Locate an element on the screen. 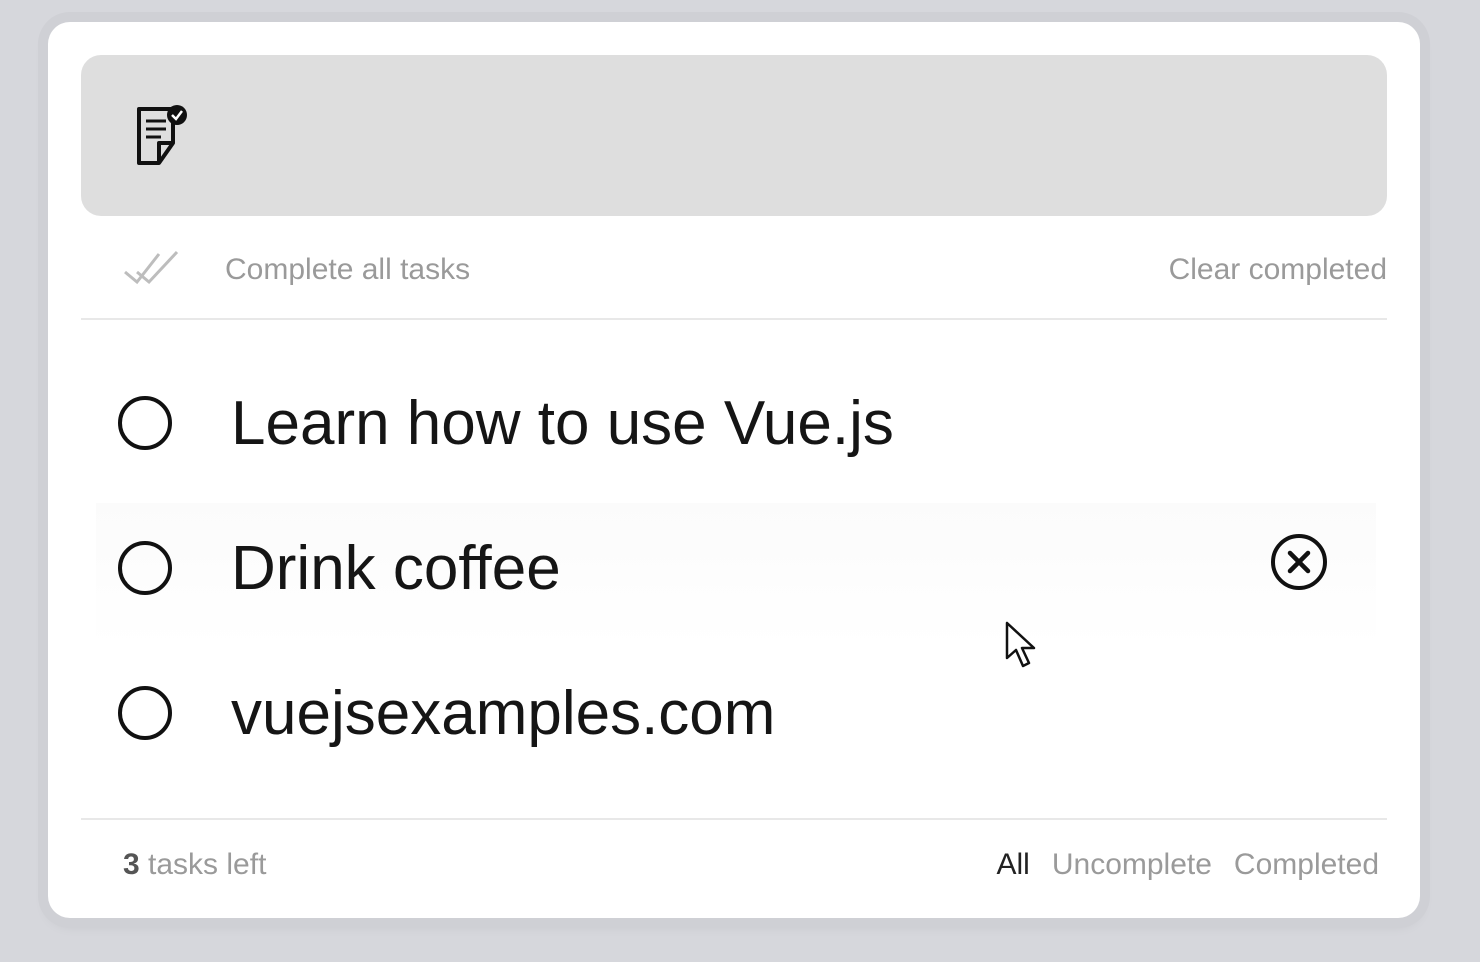  task-toolbar: Complete all tasks Clear completed is located at coordinates (734, 279).